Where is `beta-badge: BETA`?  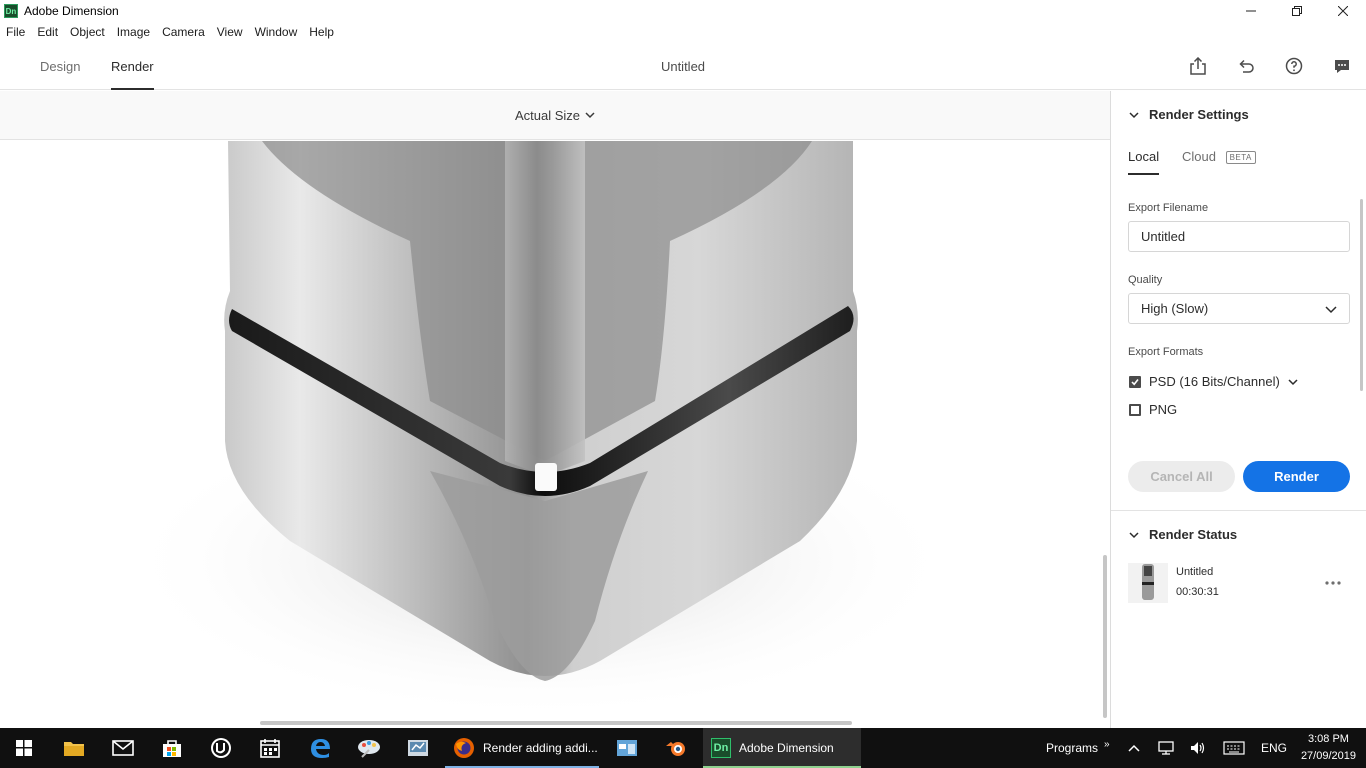
beta-badge: BETA is located at coordinates (1240, 158).